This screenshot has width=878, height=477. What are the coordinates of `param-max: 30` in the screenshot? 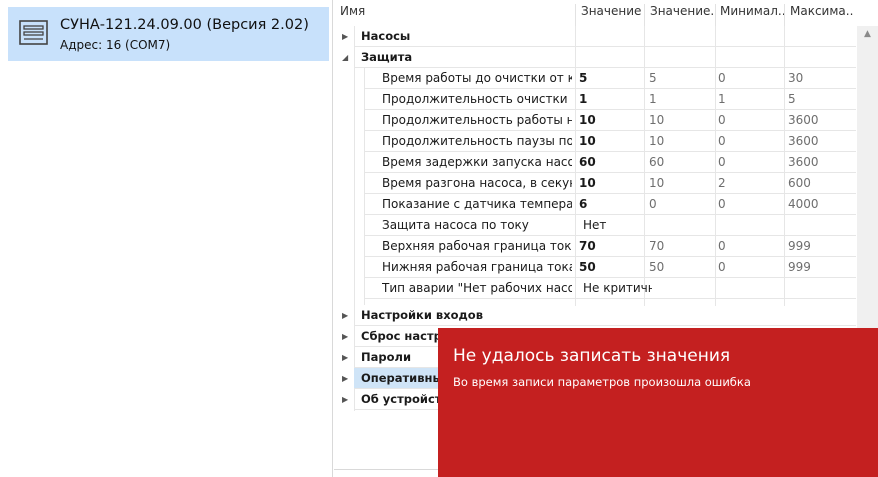 It's located at (796, 78).